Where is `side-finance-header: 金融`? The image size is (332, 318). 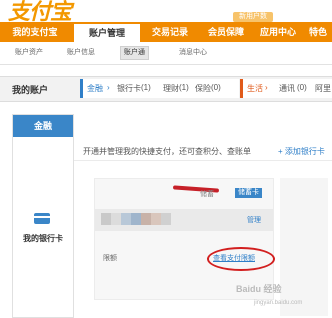
side-finance-header: 金融 is located at coordinates (43, 126).